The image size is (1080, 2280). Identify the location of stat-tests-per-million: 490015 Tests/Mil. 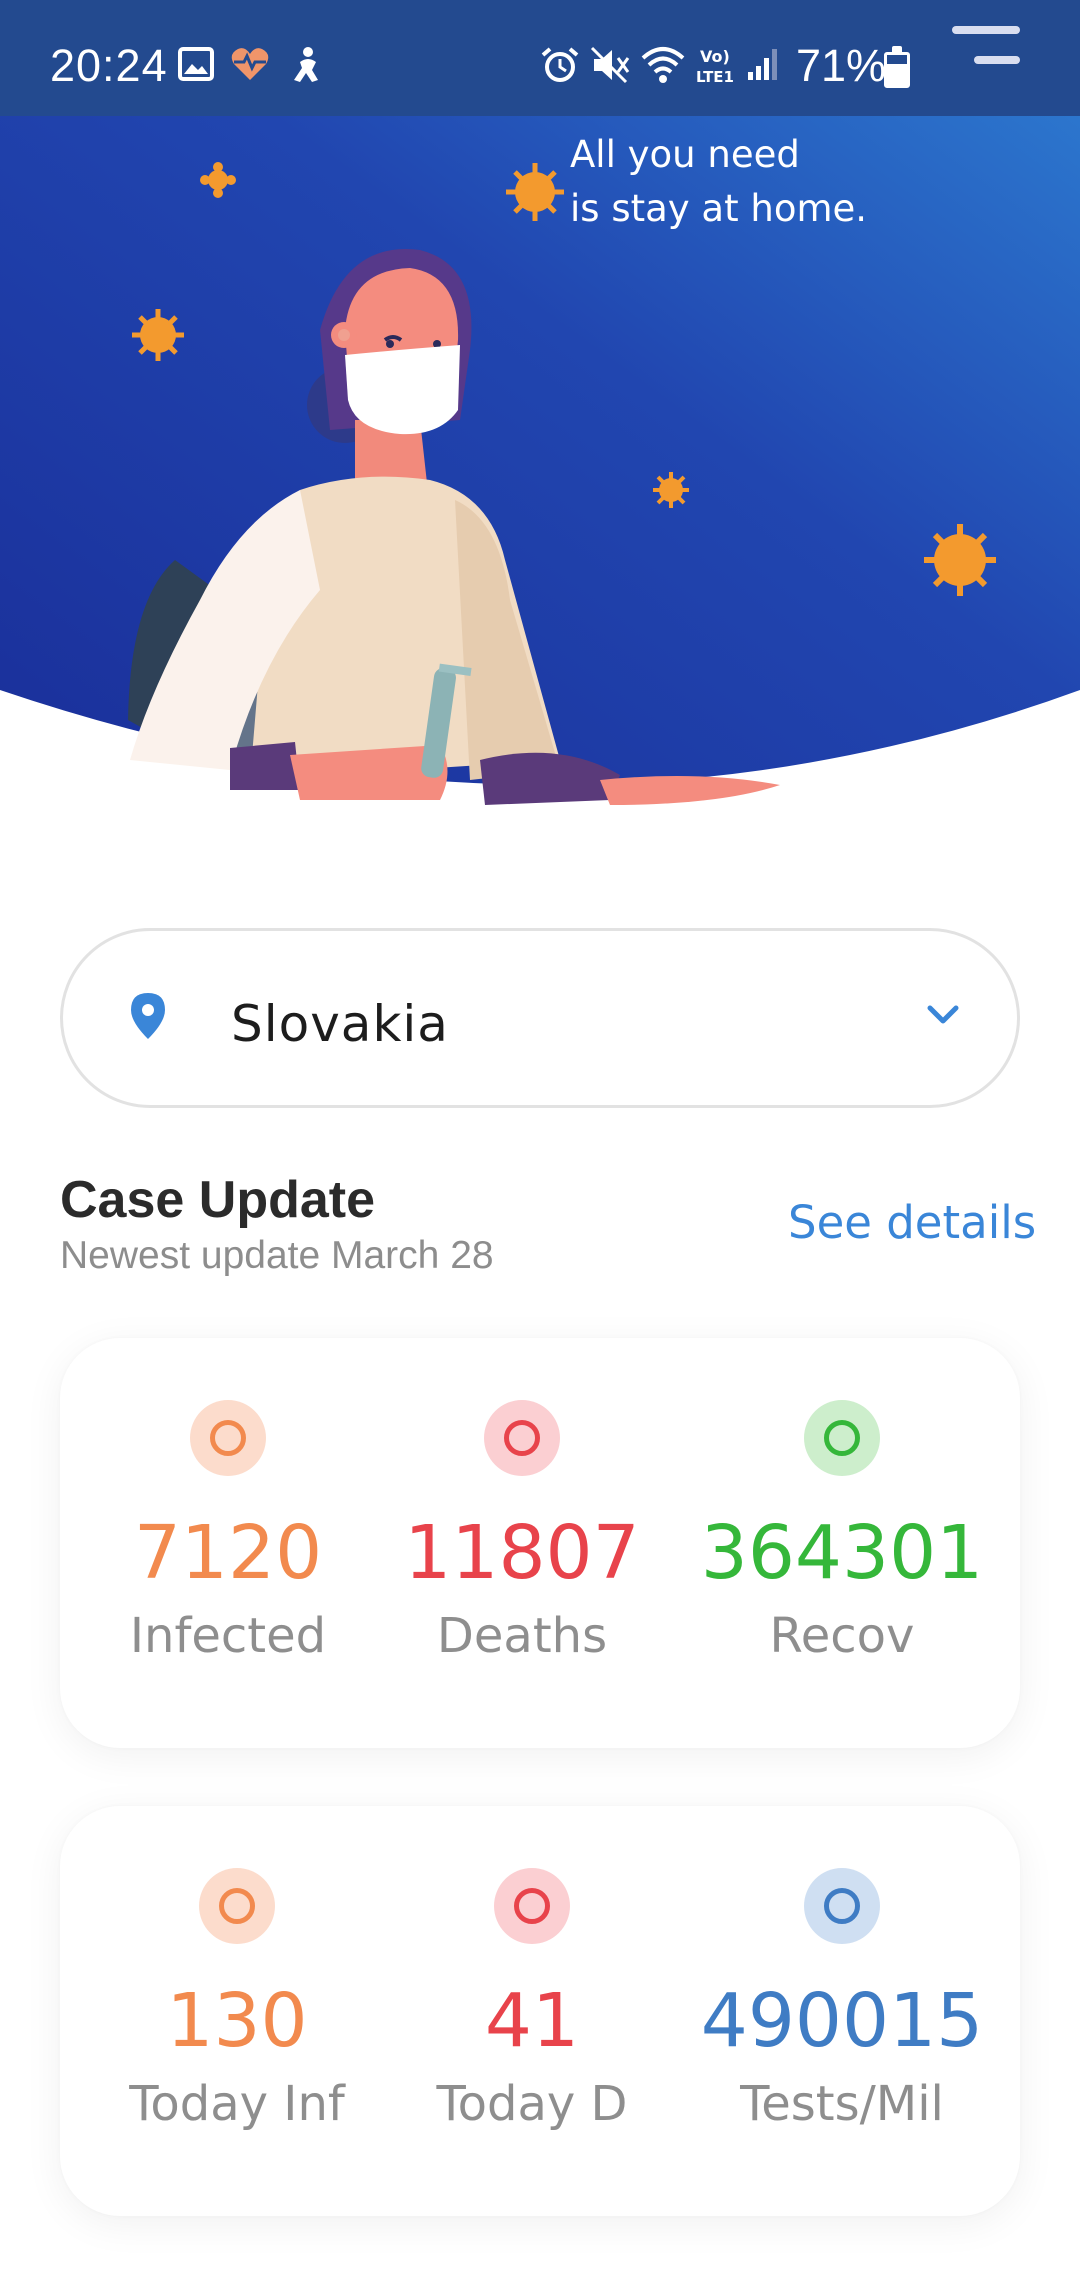
(842, 2011).